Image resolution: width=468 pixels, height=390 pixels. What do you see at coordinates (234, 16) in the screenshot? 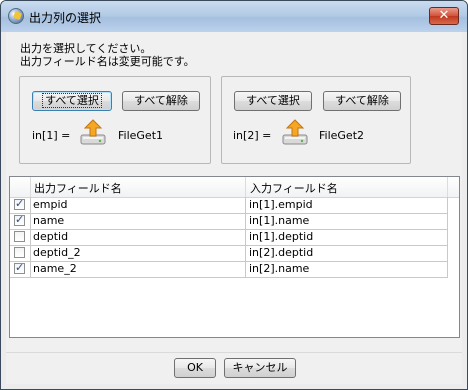
I see `title-bar: 出力列の選択 ✕` at bounding box center [234, 16].